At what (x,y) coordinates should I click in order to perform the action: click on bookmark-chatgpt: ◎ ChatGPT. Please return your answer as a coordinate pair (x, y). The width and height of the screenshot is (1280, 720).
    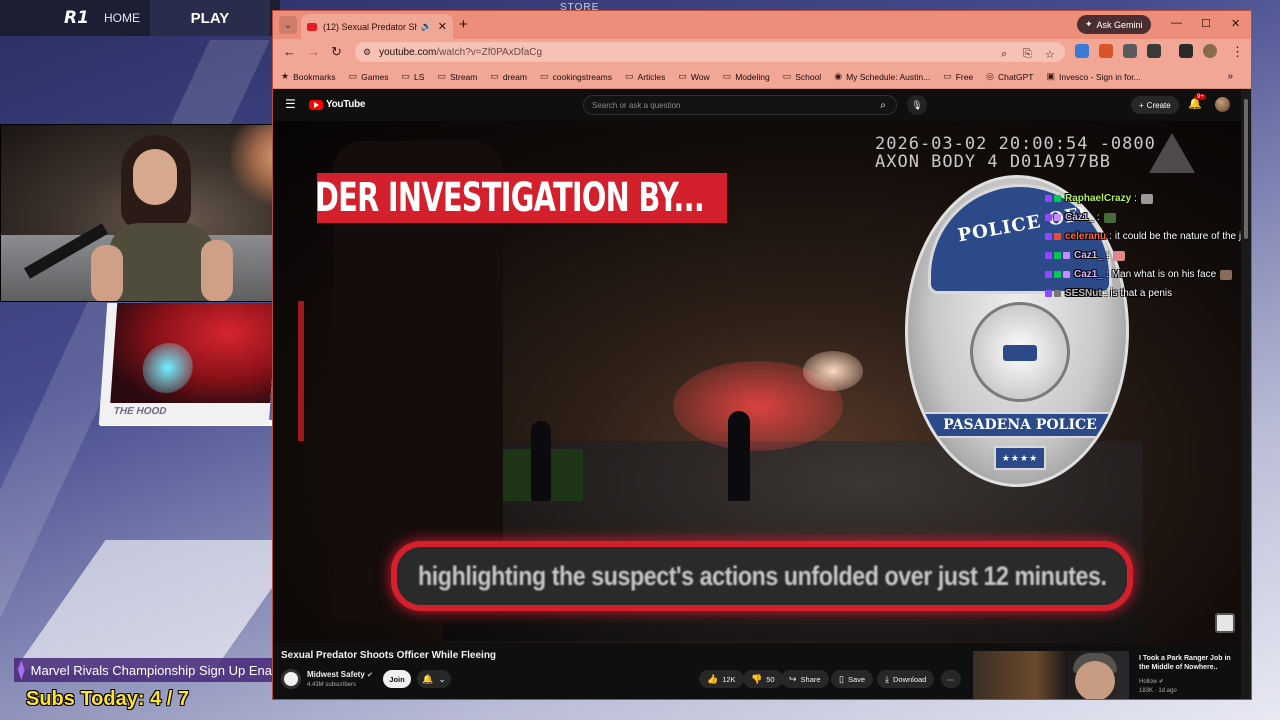
    Looking at the image, I should click on (1009, 76).